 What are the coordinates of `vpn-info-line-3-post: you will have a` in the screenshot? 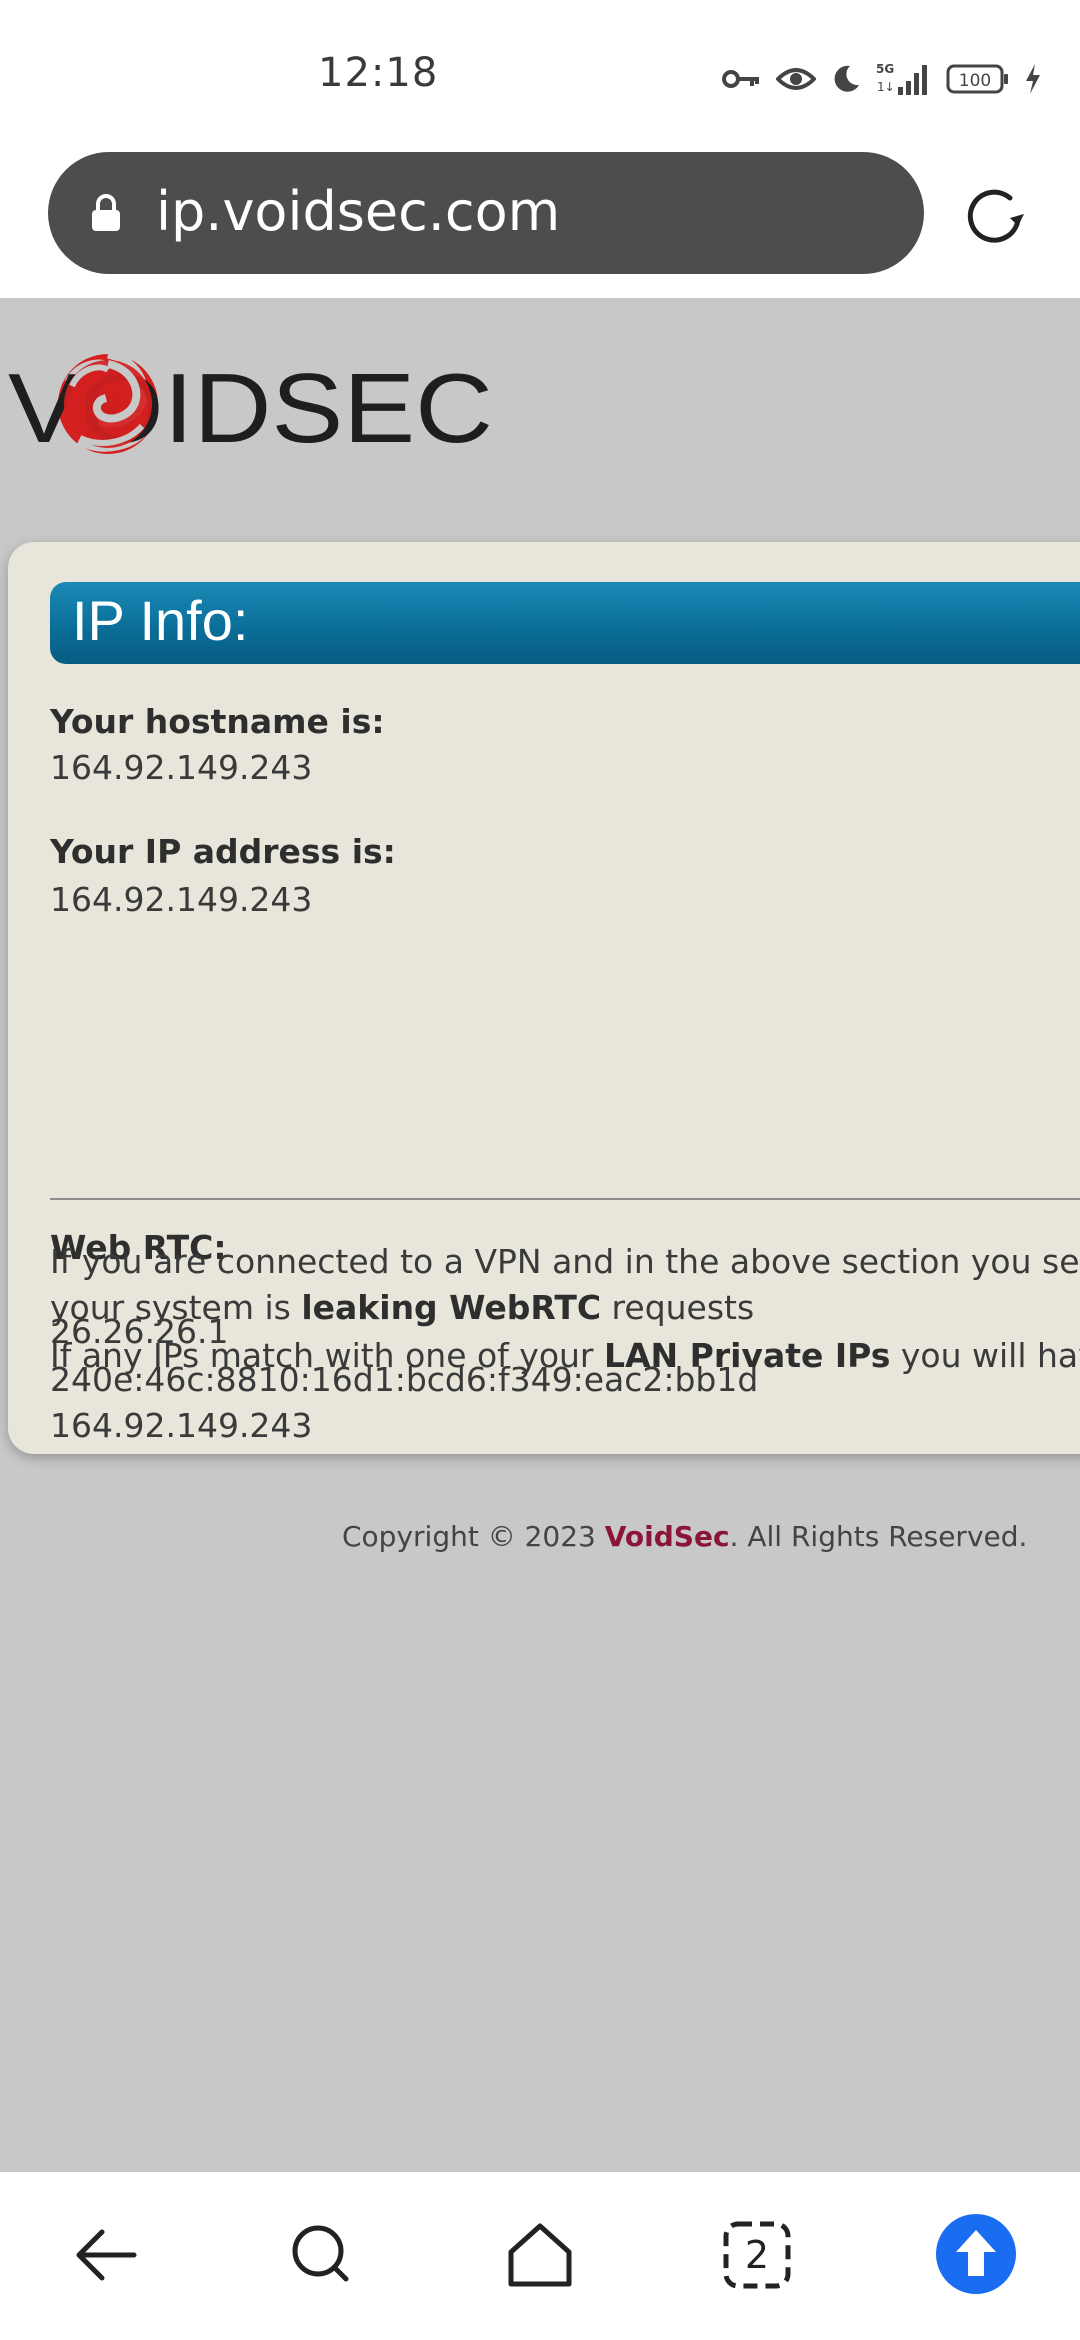 It's located at (990, 1355).